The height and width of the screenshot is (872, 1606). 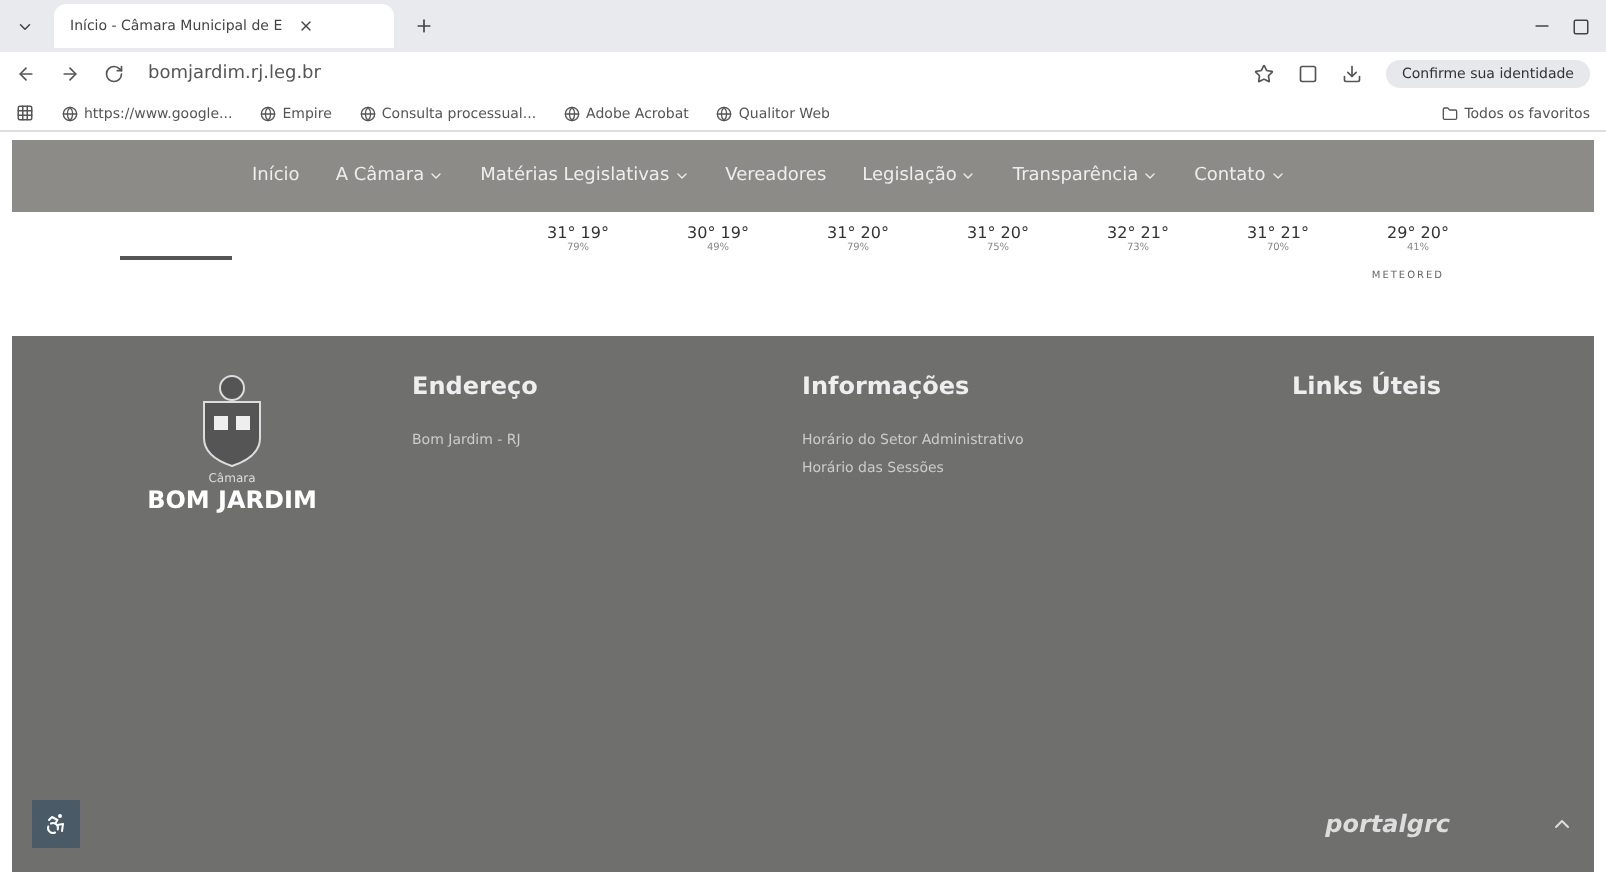 I want to click on nav-item: A Câmara, so click(x=390, y=176).